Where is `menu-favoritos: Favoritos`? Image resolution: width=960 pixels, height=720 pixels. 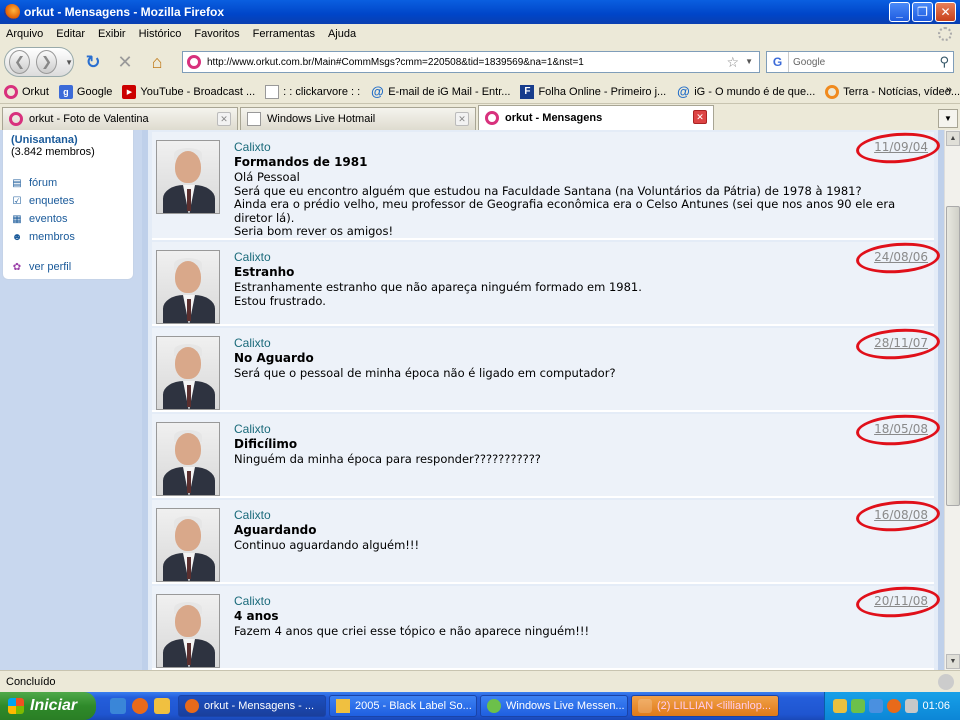 menu-favoritos: Favoritos is located at coordinates (216, 34).